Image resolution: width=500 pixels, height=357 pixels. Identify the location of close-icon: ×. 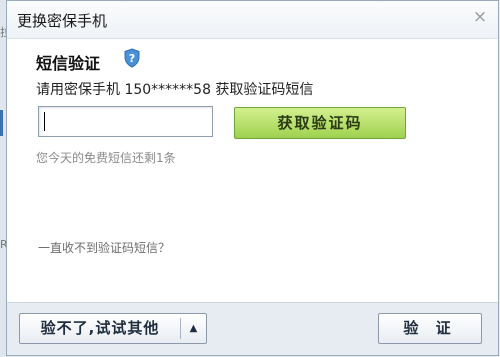
(480, 17).